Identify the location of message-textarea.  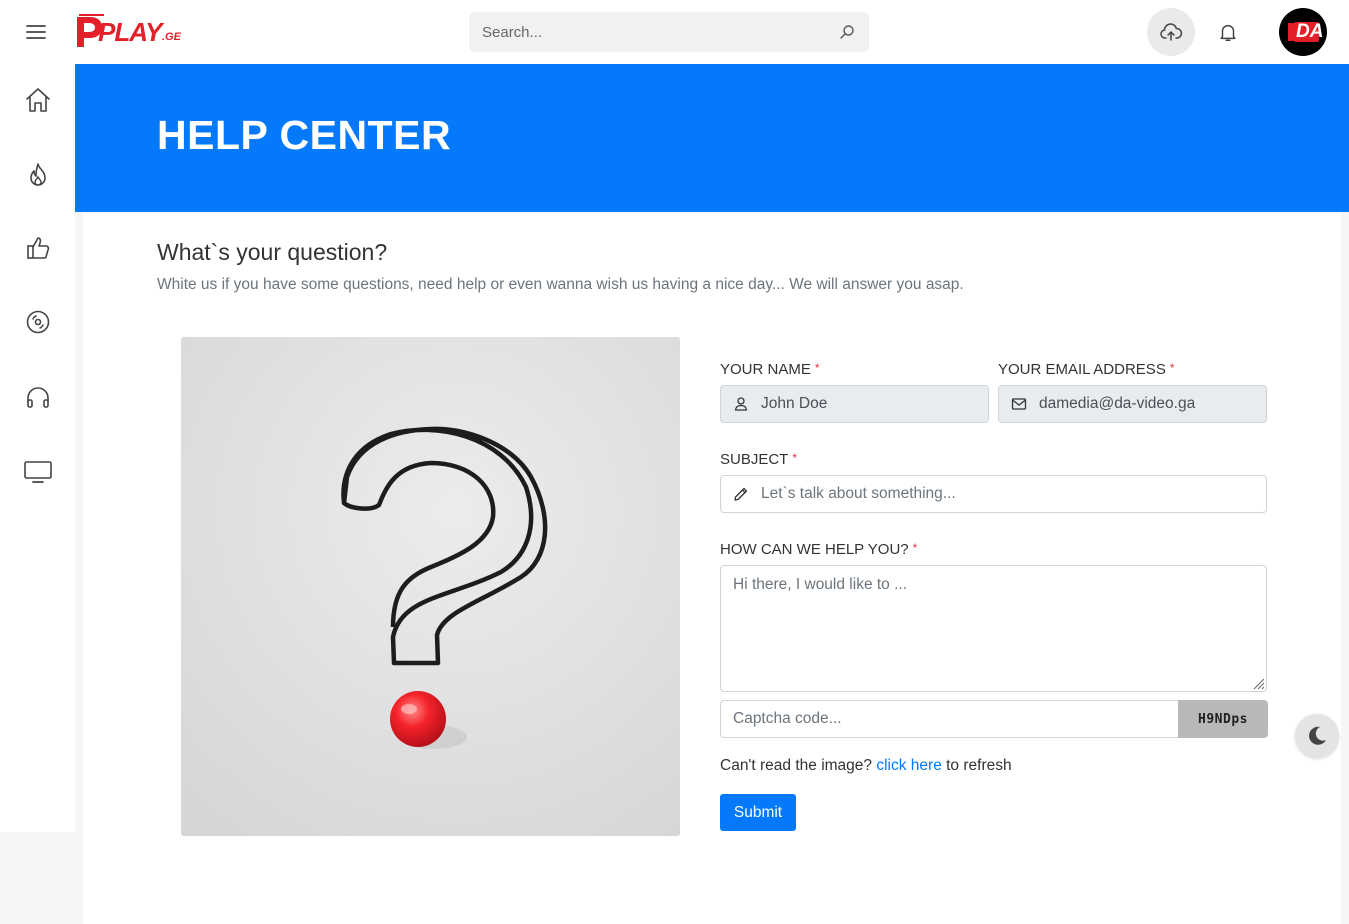
(993, 628).